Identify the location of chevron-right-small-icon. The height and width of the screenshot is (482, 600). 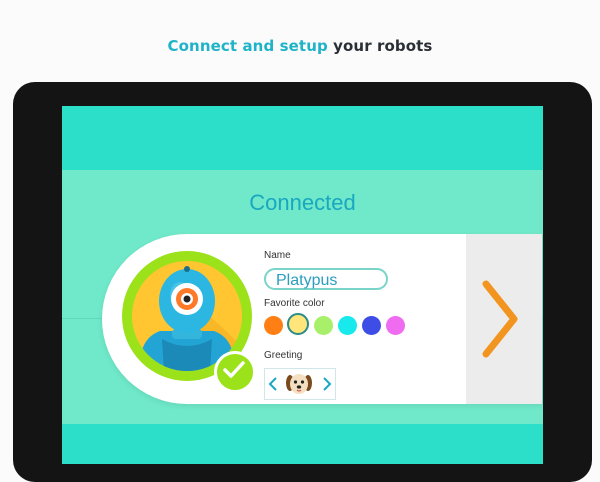
(327, 384).